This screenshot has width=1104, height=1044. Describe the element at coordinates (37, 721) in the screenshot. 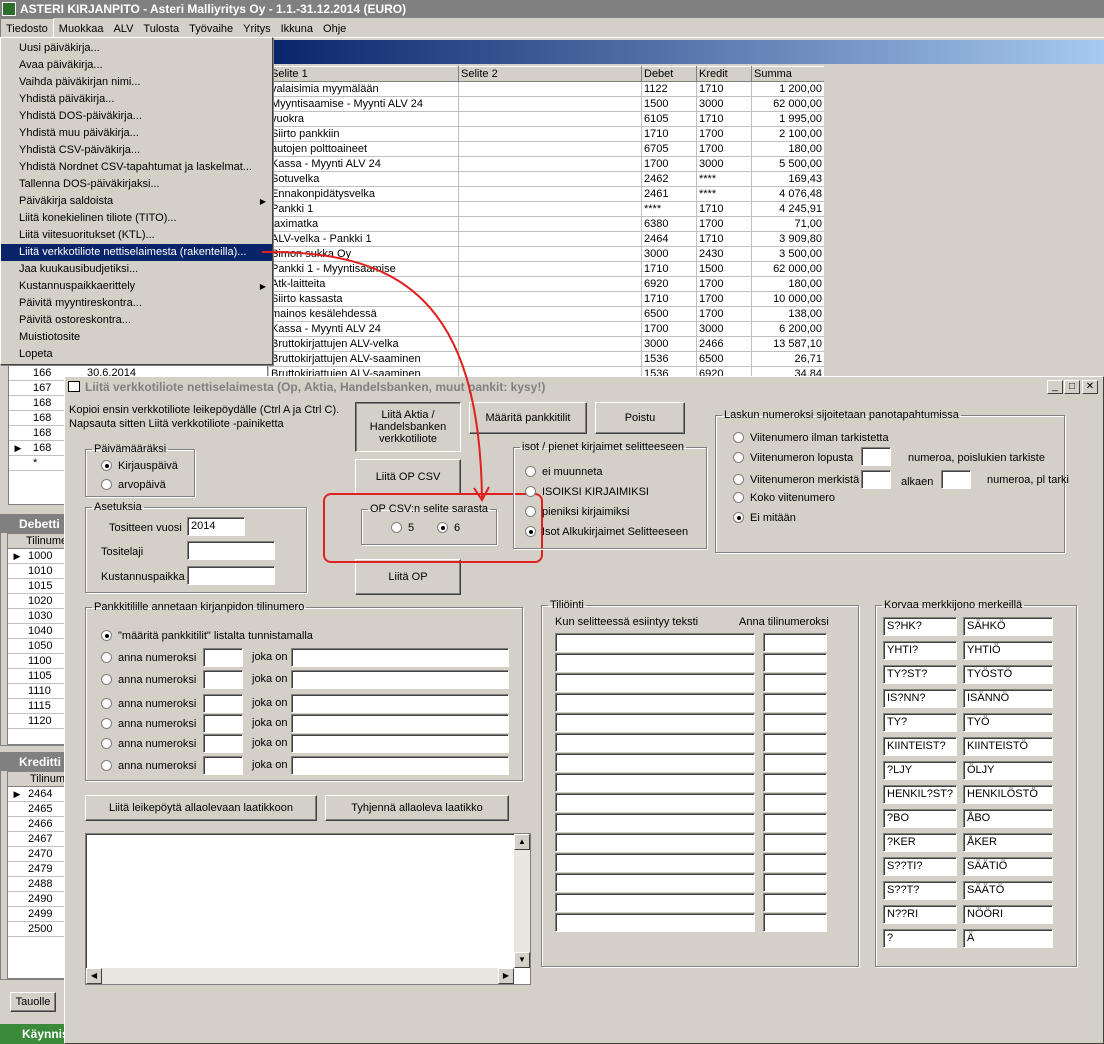

I see `account-row: 1120` at that location.